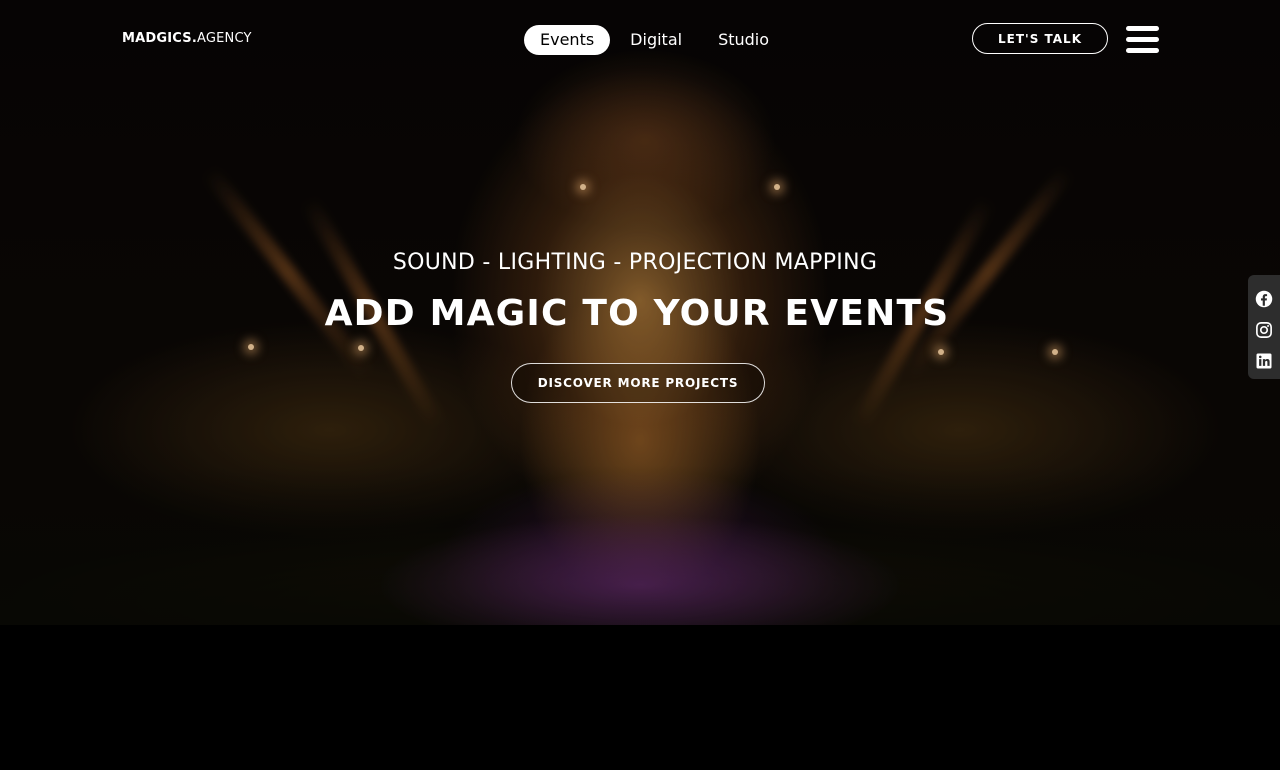  What do you see at coordinates (567, 40) in the screenshot?
I see `nav-tab-events: Events` at bounding box center [567, 40].